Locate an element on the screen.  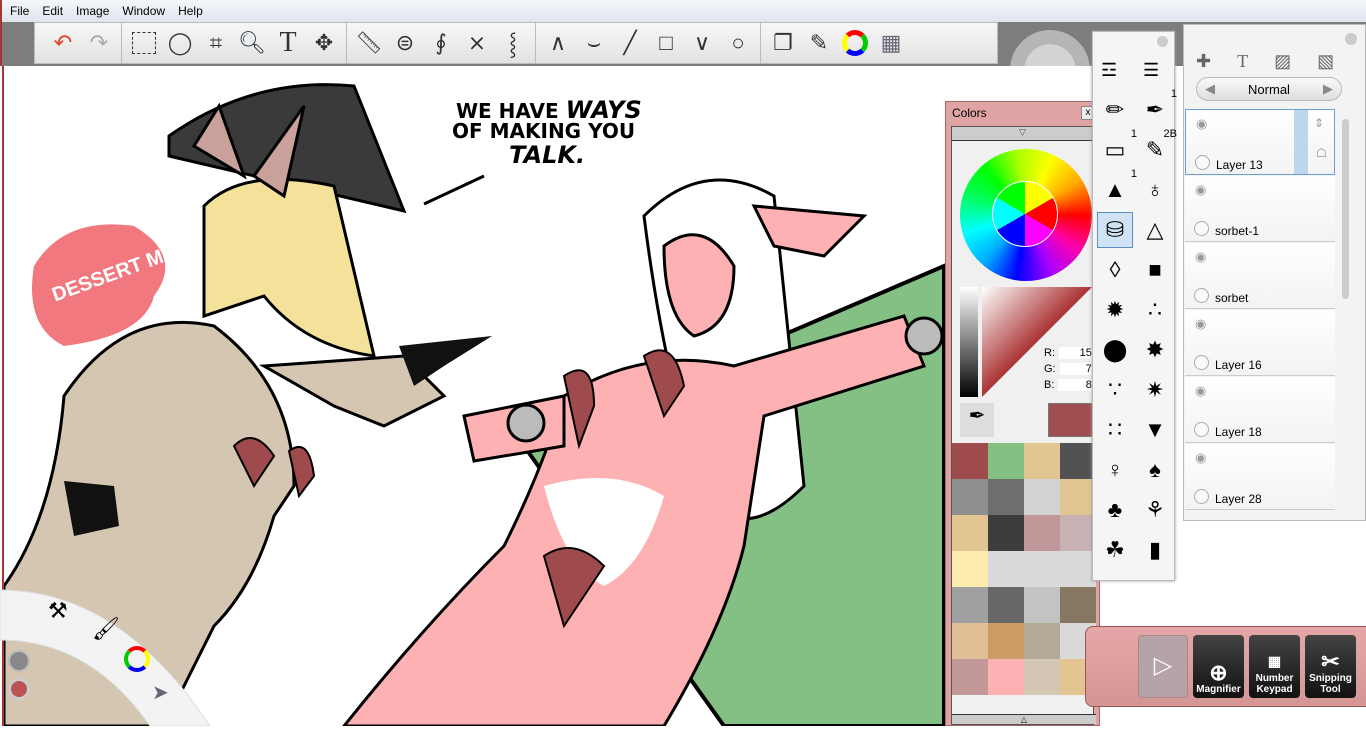
tools-icon: ⚒ is located at coordinates (58, 611).